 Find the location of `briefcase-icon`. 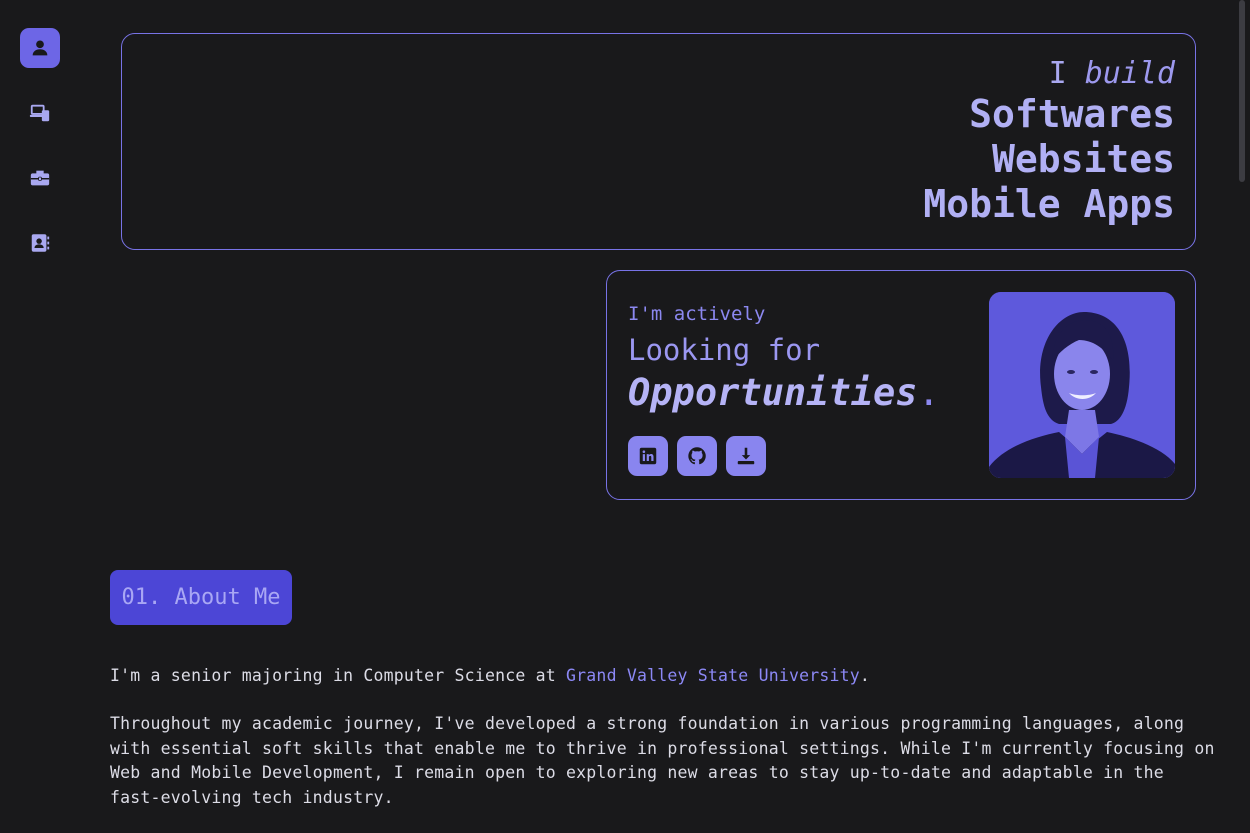

briefcase-icon is located at coordinates (40, 178).